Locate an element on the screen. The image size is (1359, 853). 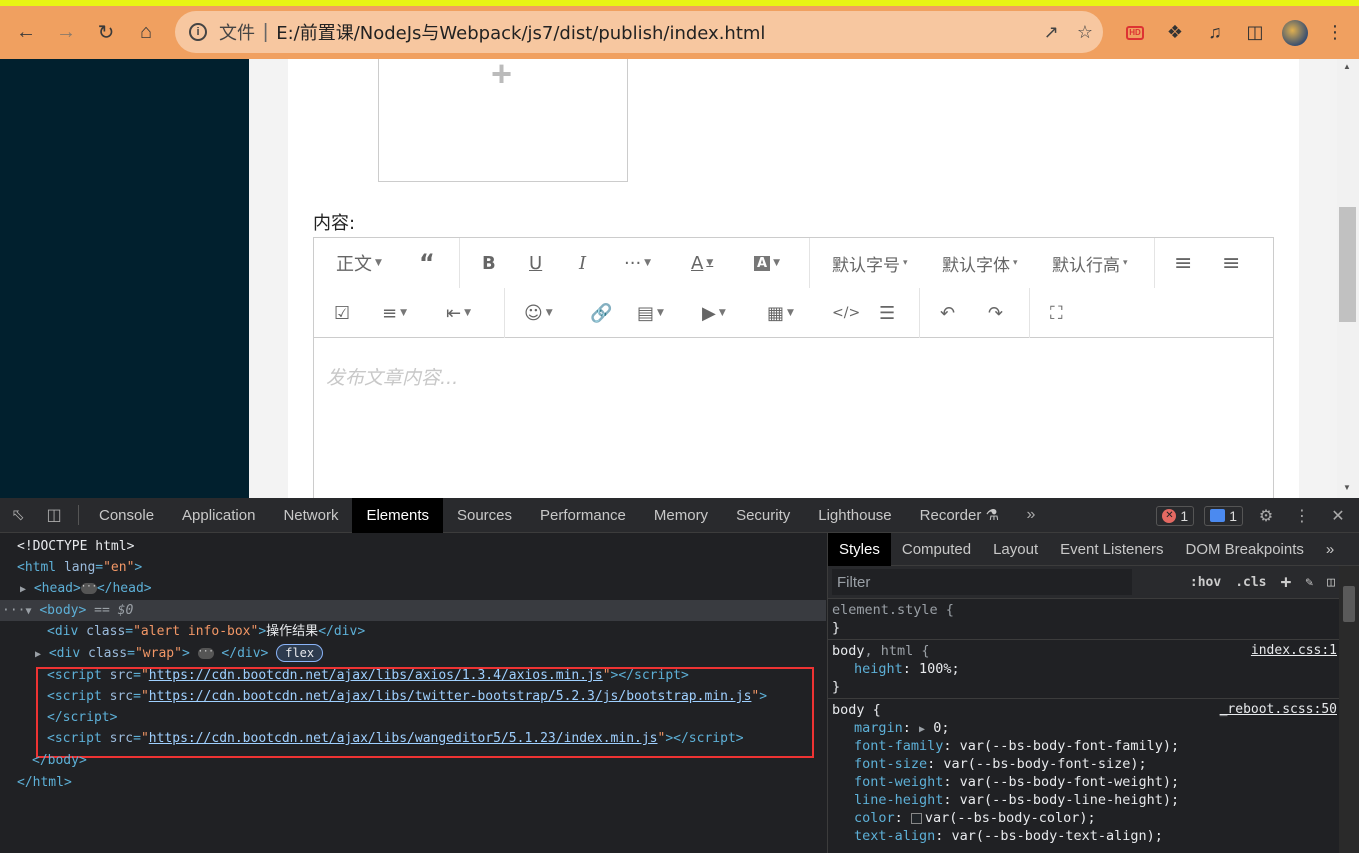
more-style-icon: ··· ▼ is located at coordinates (637, 263).